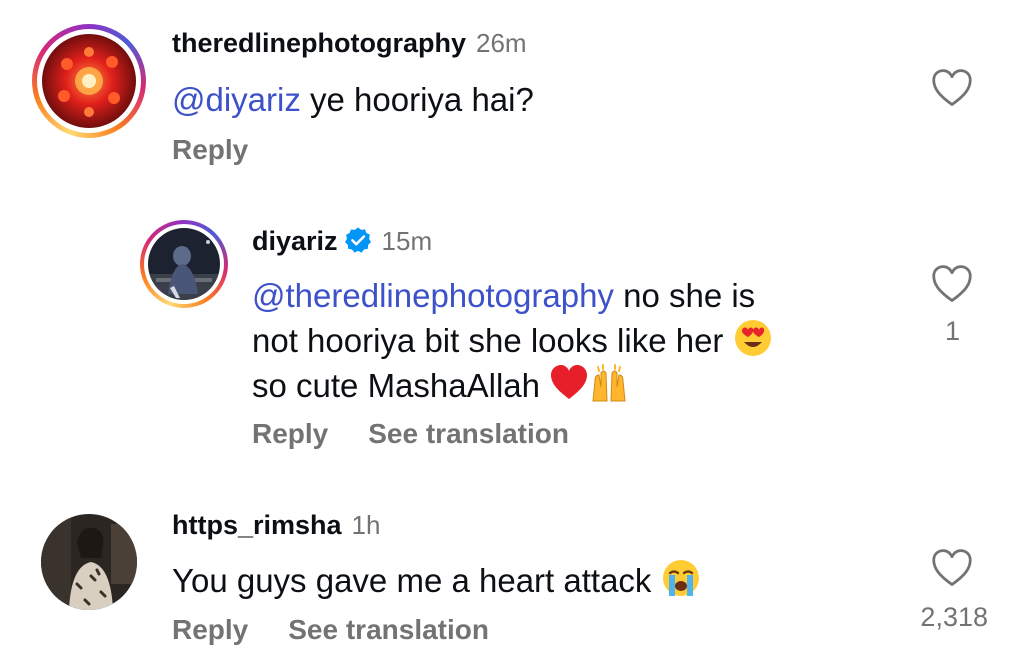 This screenshot has height=664, width=1024. I want to click on like-count: 2,318, so click(938, 617).